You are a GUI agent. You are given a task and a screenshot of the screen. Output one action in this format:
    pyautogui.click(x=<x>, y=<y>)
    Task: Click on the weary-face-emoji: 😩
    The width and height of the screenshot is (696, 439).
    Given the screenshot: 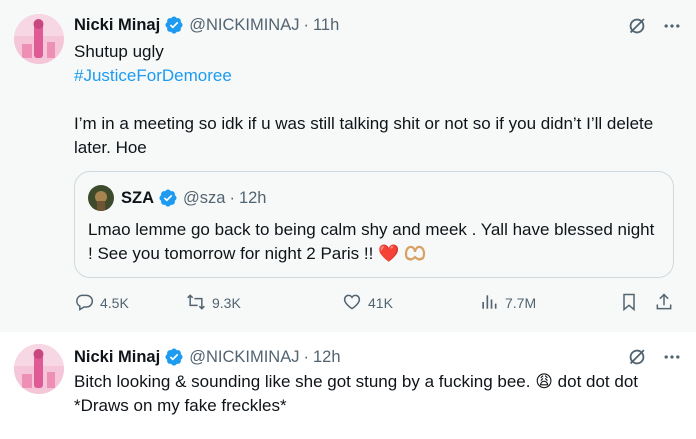 What is the action you would take?
    pyautogui.click(x=544, y=381)
    